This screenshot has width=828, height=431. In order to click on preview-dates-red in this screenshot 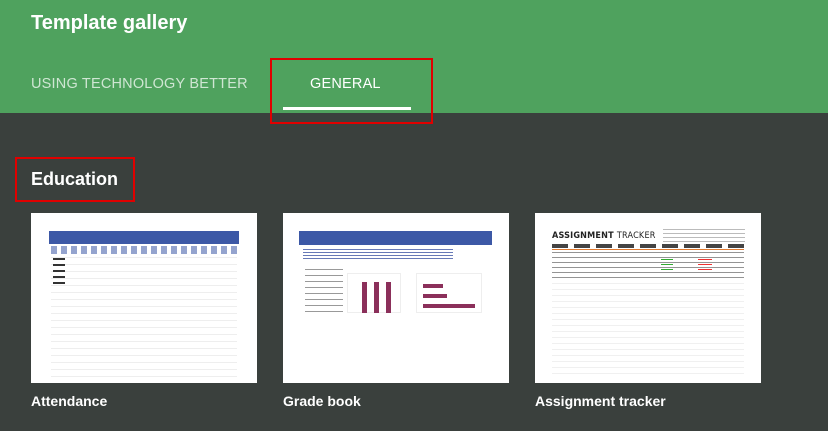, I will do `click(705, 266)`.